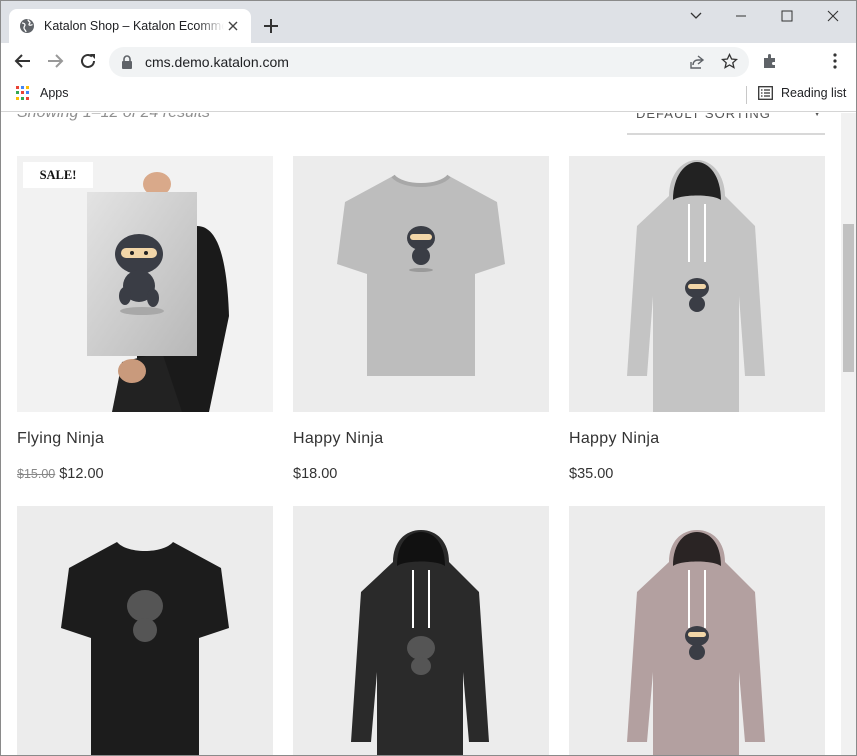 Image resolution: width=857 pixels, height=756 pixels. What do you see at coordinates (23, 93) in the screenshot?
I see `apps-grid-icon` at bounding box center [23, 93].